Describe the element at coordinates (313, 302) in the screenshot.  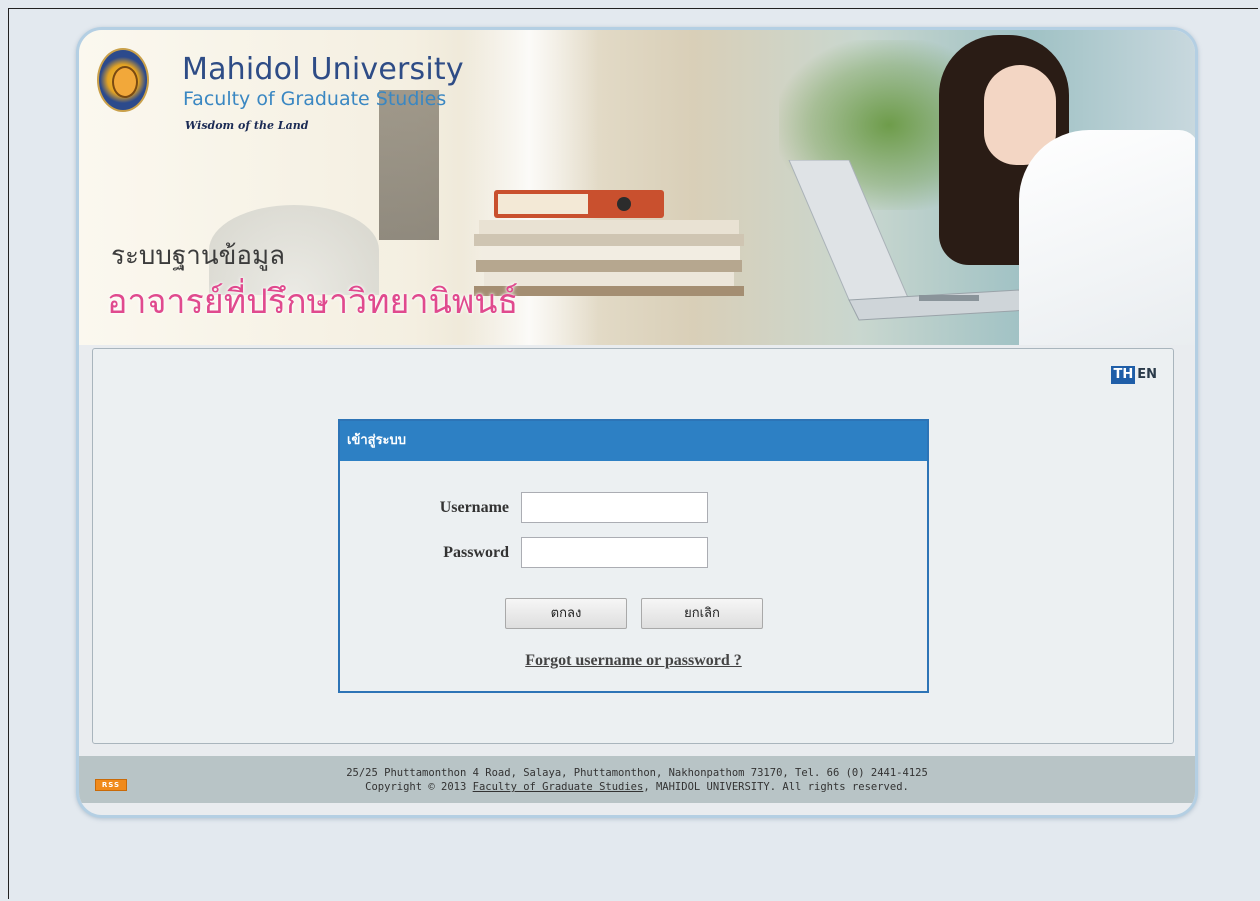
I see `system-title-line-2: อาจารย์ที่ปรึกษาวิทยานิพนธ์` at that location.